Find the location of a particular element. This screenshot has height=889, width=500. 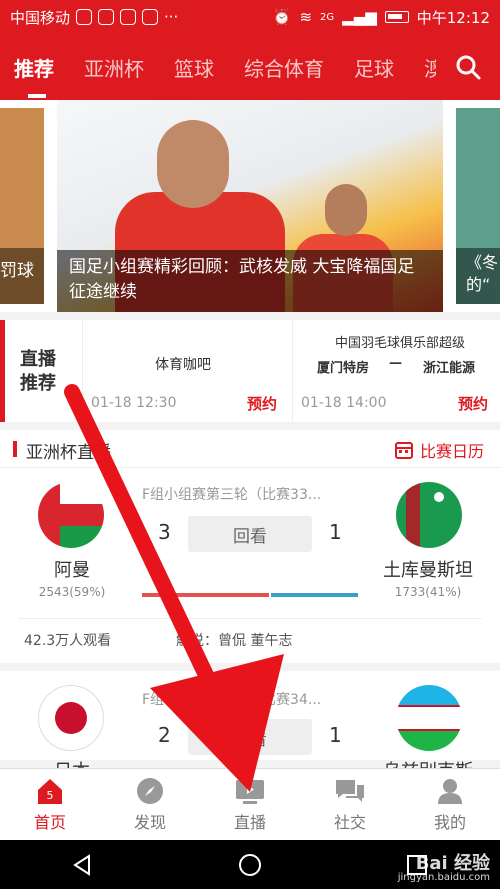

support-bar is located at coordinates (250, 595).